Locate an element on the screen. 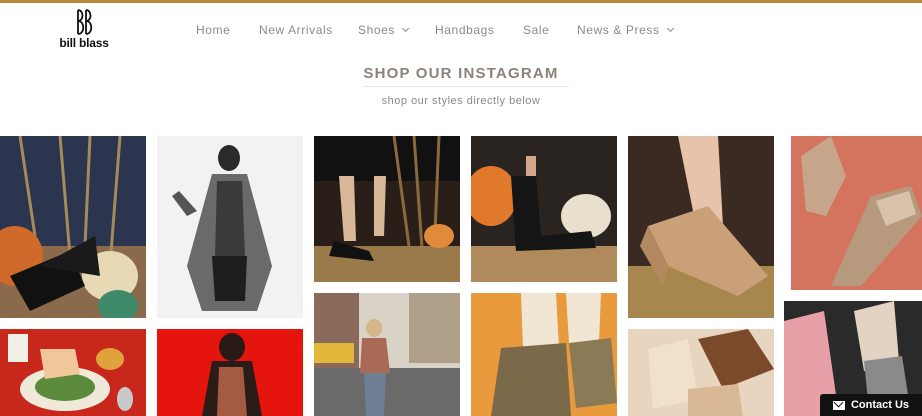 This screenshot has height=416, width=922. nav-label: Home is located at coordinates (213, 30).